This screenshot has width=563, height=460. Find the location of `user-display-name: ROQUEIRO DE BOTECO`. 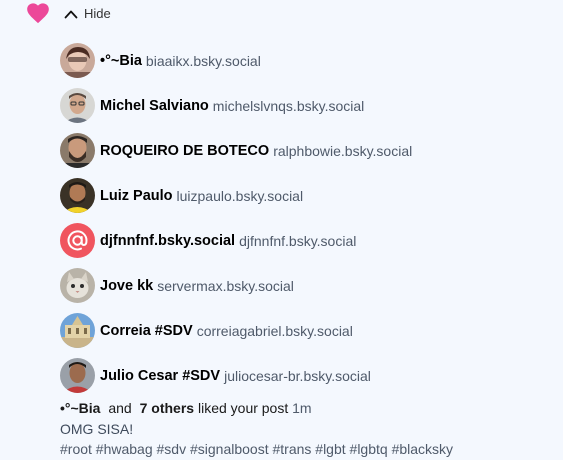

user-display-name: ROQUEIRO DE BOTECO is located at coordinates (184, 151).